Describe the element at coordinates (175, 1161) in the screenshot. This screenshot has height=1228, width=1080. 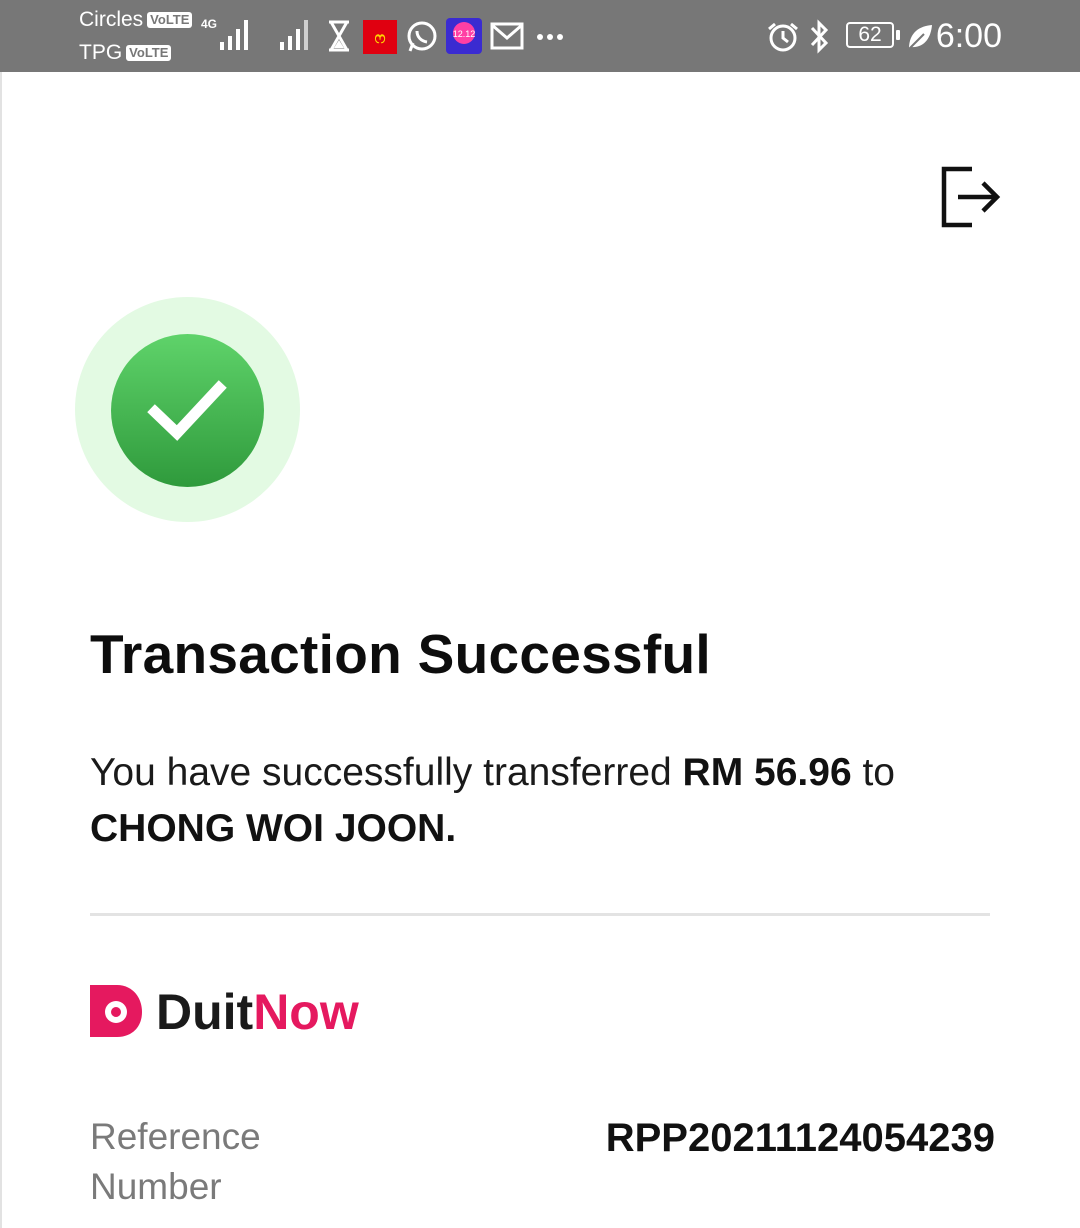
I see `reference-label: Reference Number` at that location.